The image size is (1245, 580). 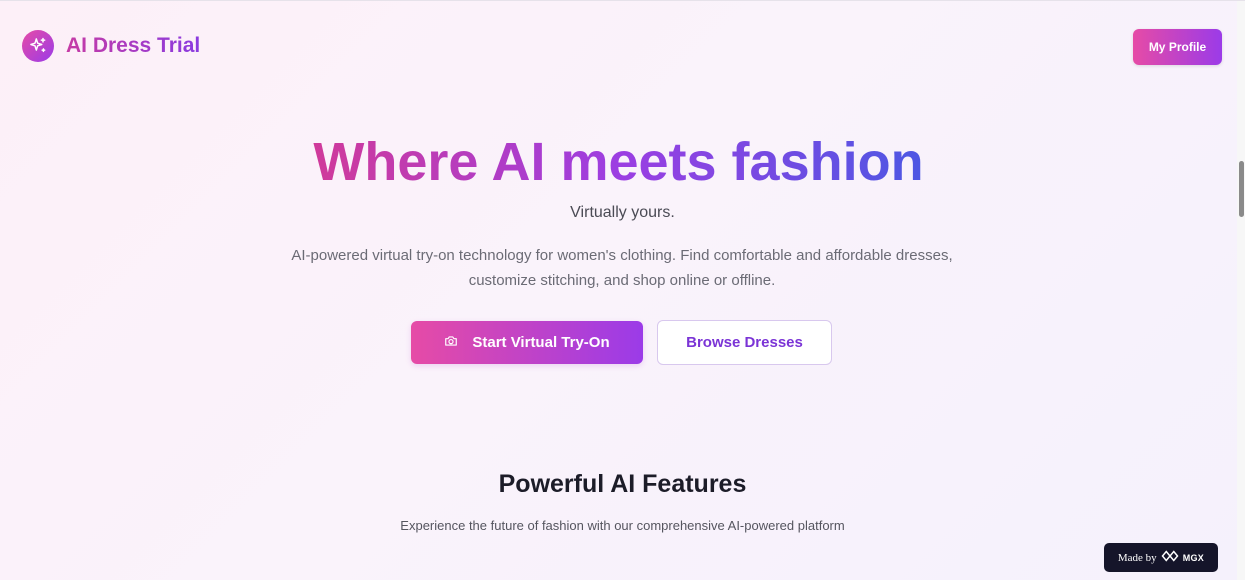 What do you see at coordinates (1241, 189) in the screenshot?
I see `scrollbar-thumb` at bounding box center [1241, 189].